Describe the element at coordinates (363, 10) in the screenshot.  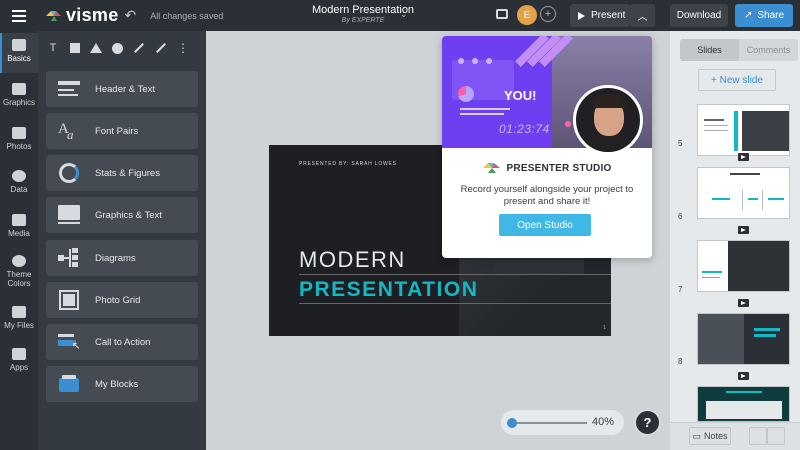
I see `document-title: Modern Presentation` at that location.